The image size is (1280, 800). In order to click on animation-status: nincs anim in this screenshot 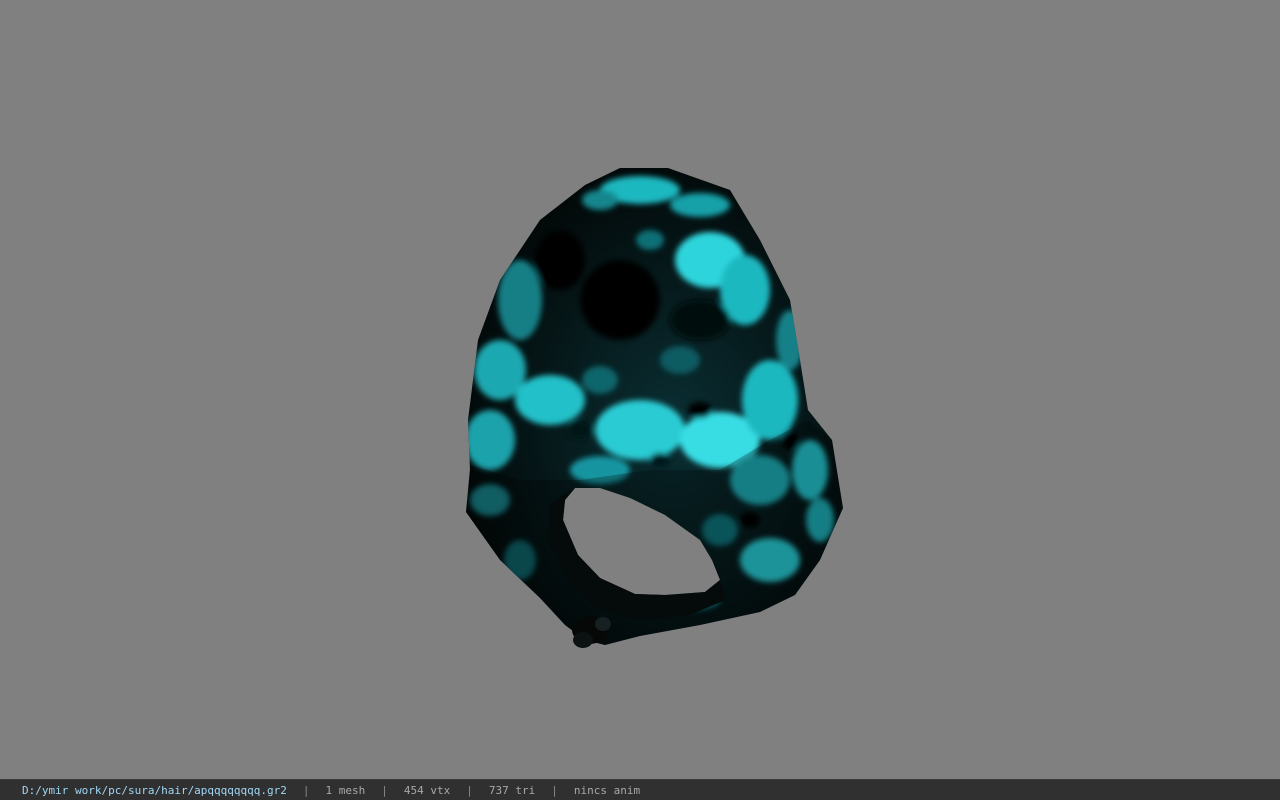, I will do `click(607, 790)`.